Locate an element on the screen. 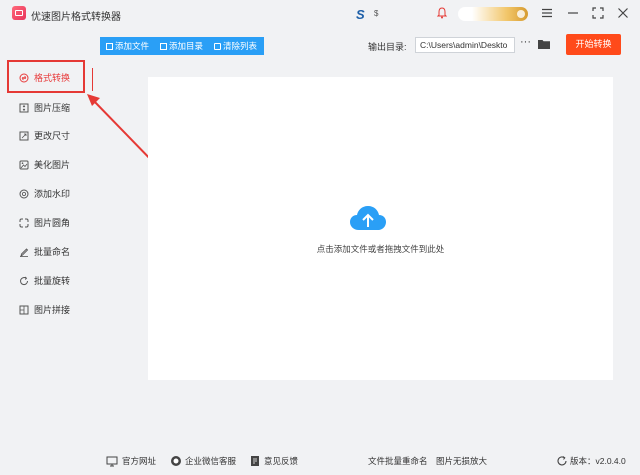 The height and width of the screenshot is (475, 640). footer-lossless-zoom-link: 图片无损放大 is located at coordinates (461, 461).